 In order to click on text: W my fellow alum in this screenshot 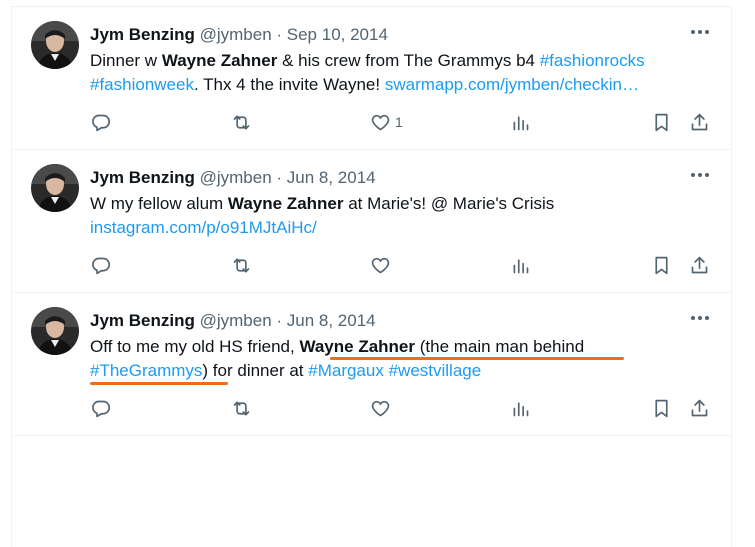, I will do `click(159, 203)`.